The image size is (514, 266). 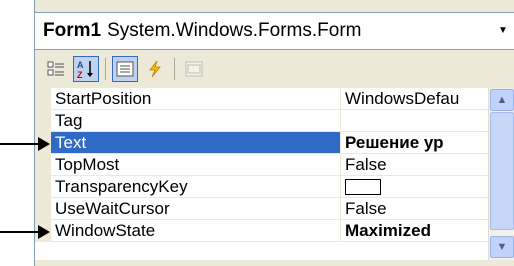 I want to click on property-name: StartPosition, so click(x=196, y=99).